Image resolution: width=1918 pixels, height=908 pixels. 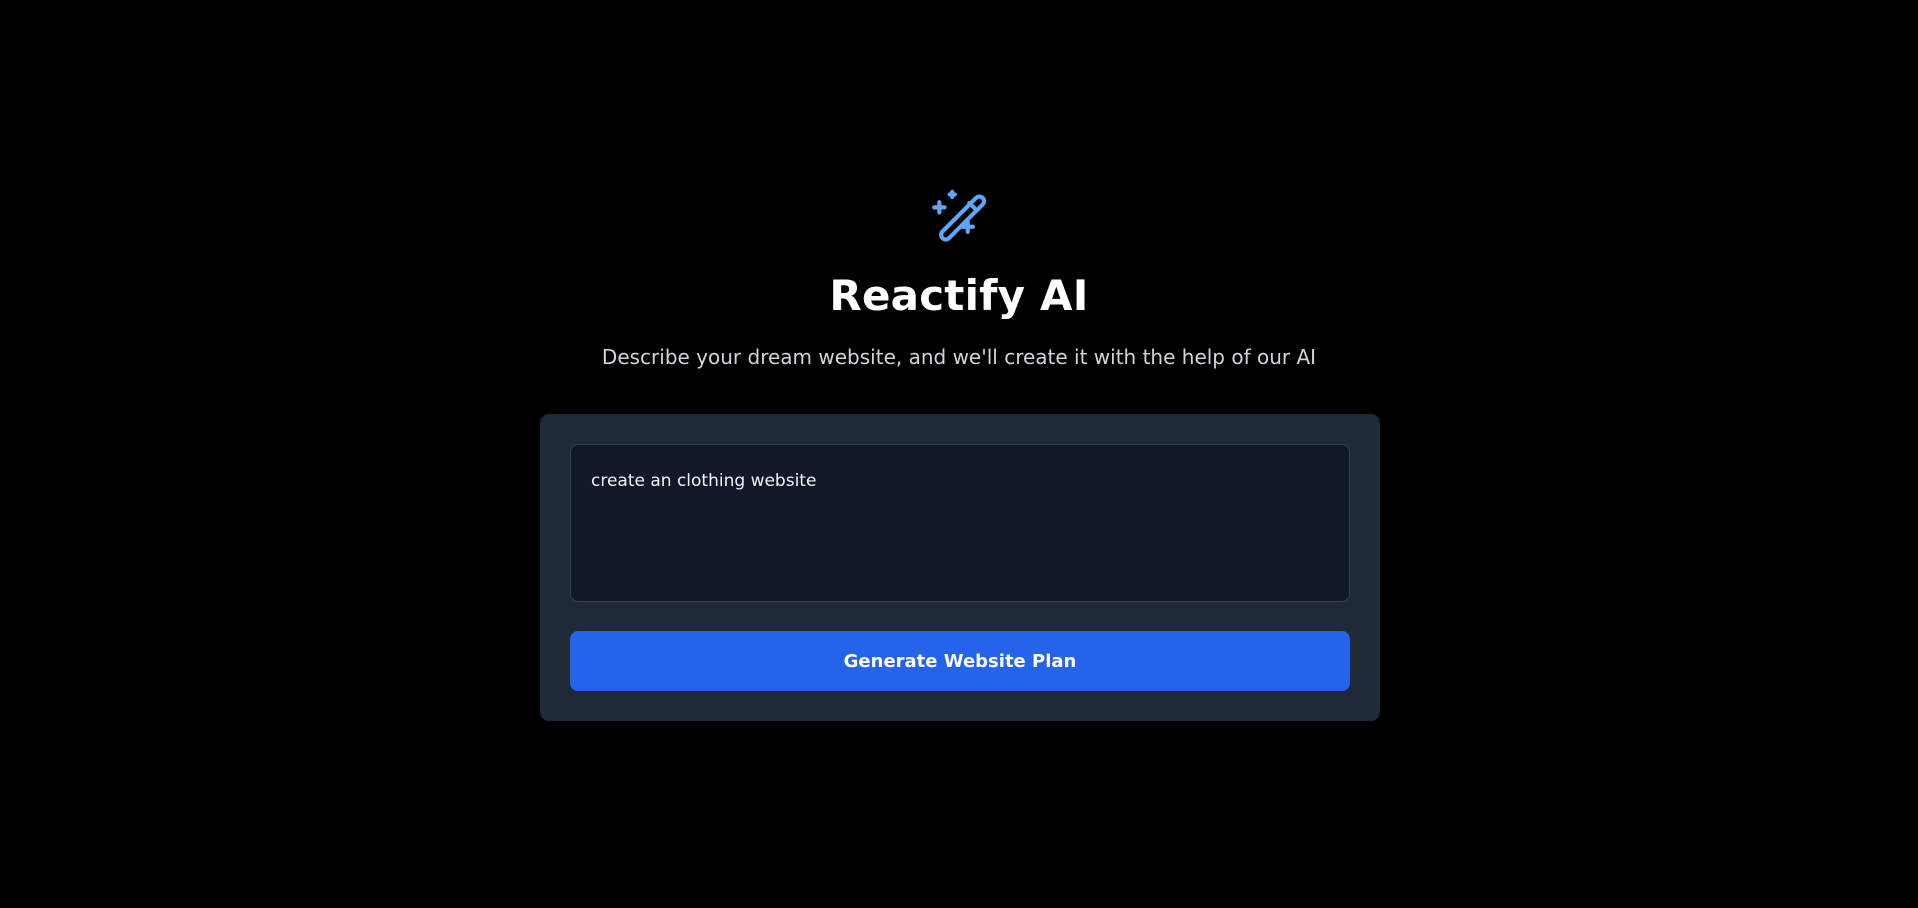 What do you see at coordinates (960, 219) in the screenshot?
I see `magic-wand-icon` at bounding box center [960, 219].